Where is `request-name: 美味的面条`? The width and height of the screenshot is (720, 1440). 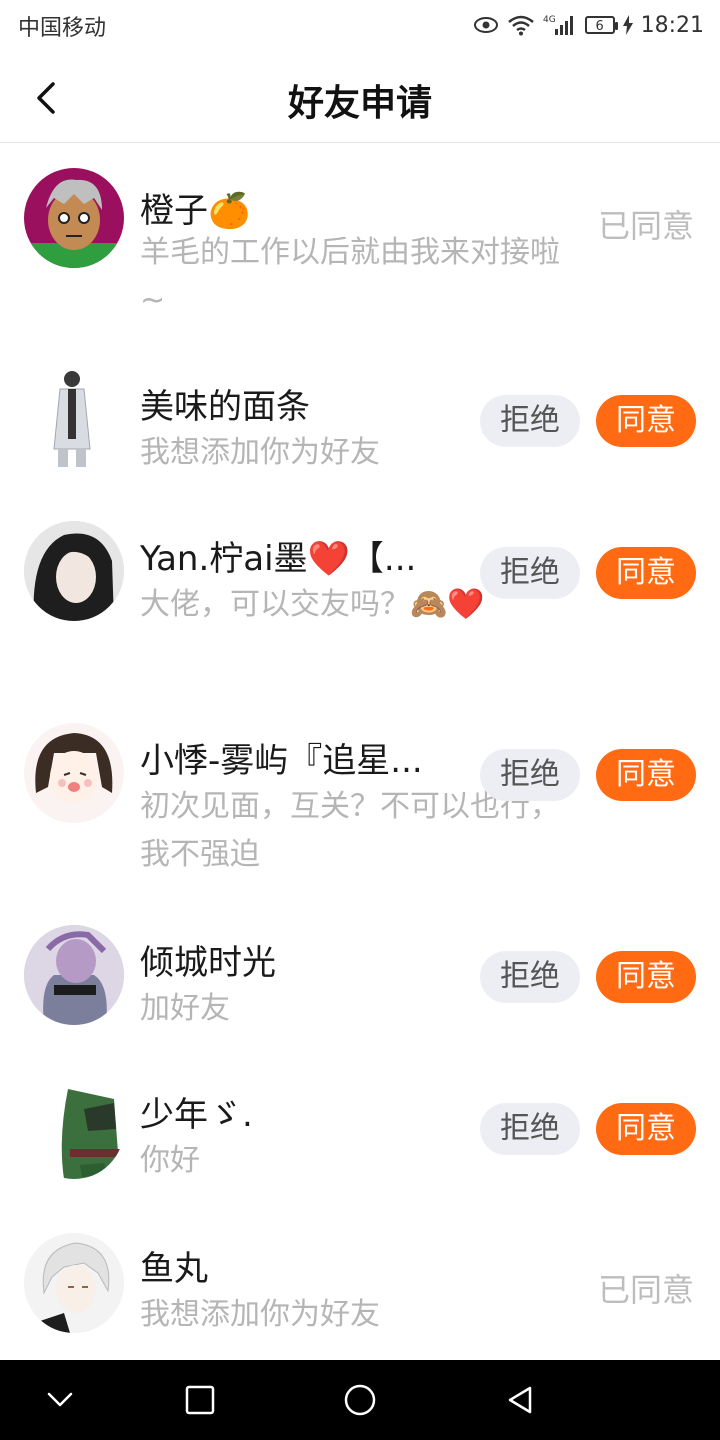 request-name: 美味的面条 is located at coordinates (225, 407).